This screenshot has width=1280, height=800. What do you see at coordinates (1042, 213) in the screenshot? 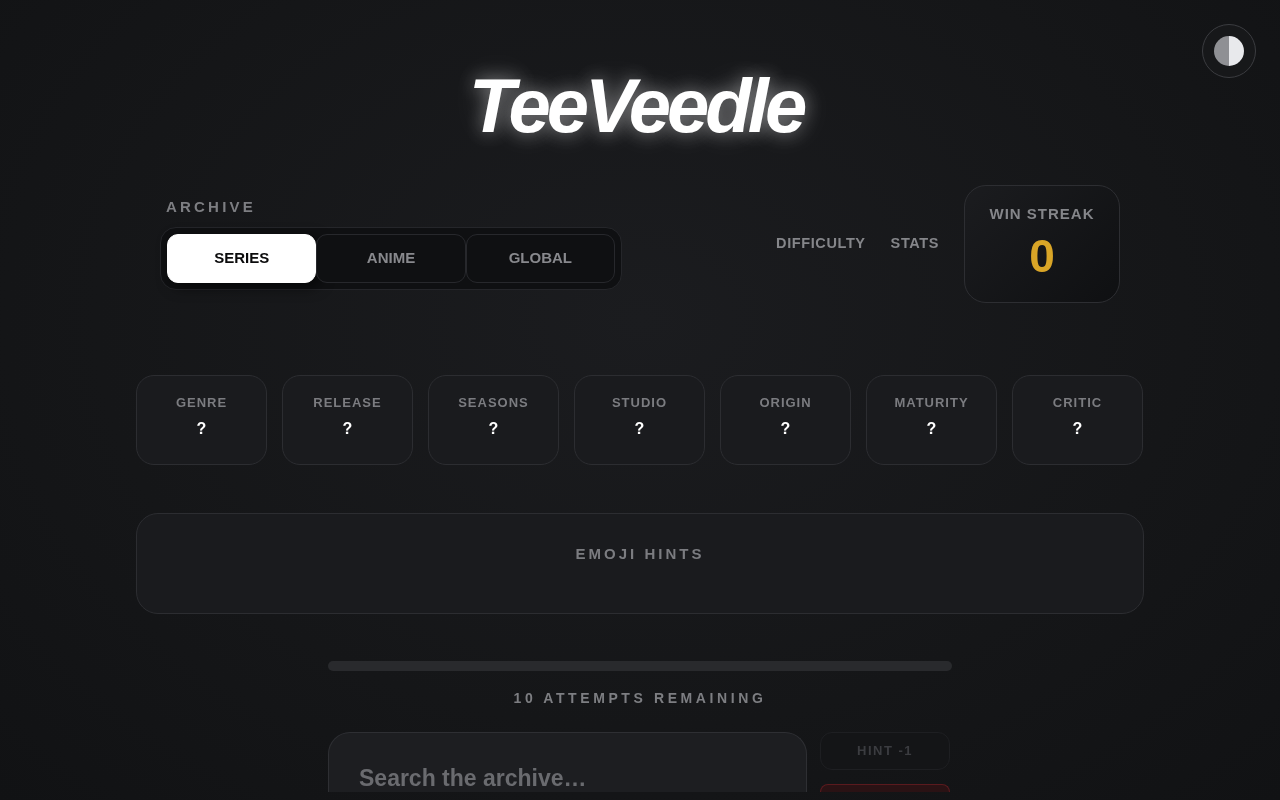
I see `win-streak-label: WIN STREAK` at bounding box center [1042, 213].